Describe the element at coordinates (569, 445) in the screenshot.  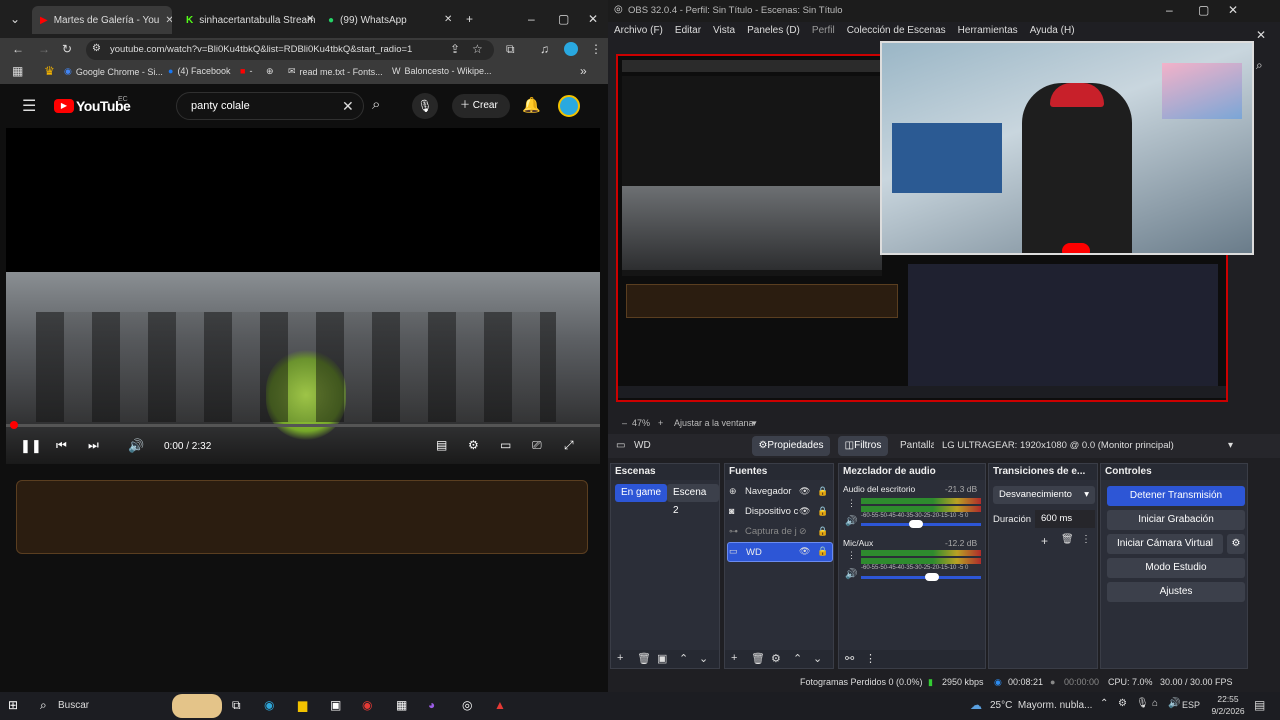
I see `fullscreen-icon: ⤢` at that location.